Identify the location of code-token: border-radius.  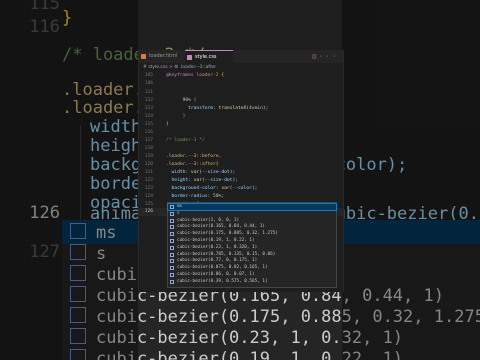
(187, 196).